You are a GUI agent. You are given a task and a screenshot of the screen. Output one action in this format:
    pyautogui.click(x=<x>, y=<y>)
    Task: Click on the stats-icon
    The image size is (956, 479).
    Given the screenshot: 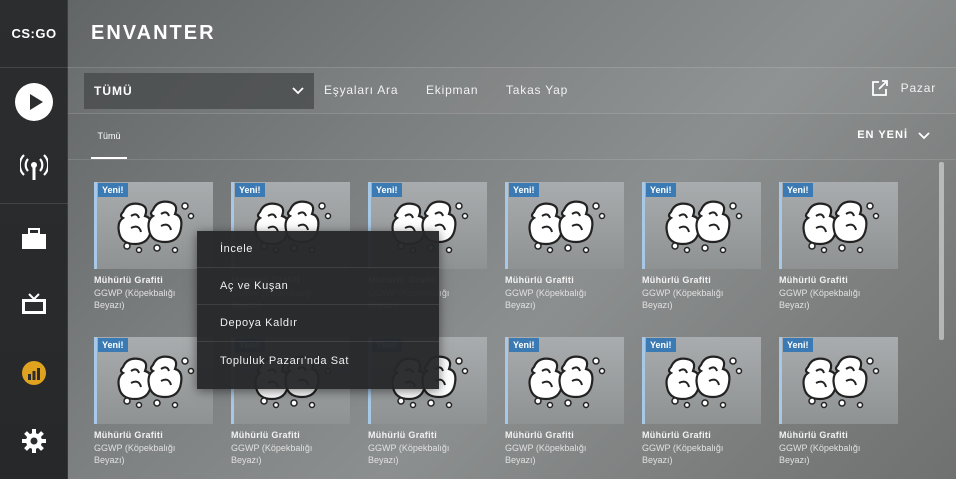 What is the action you would take?
    pyautogui.click(x=34, y=373)
    